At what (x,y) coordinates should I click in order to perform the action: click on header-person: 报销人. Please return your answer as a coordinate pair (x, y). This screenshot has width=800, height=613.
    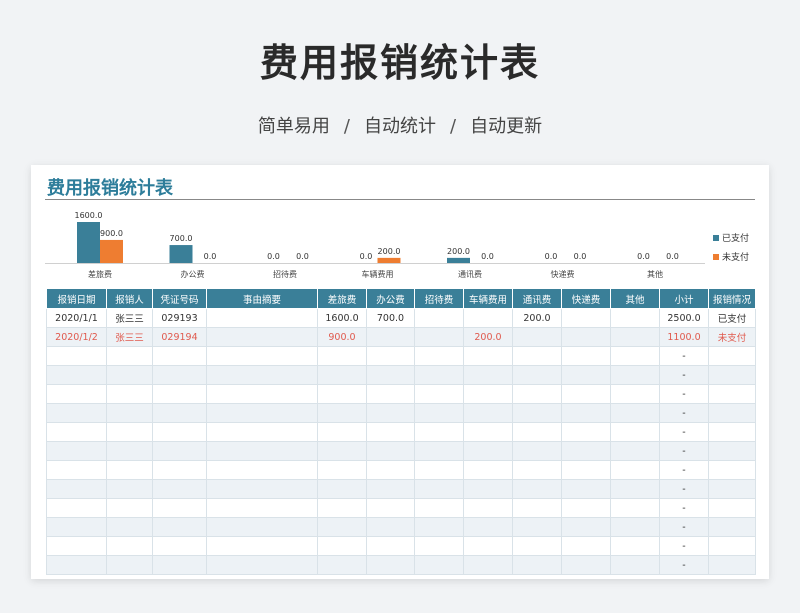
    Looking at the image, I should click on (129, 298).